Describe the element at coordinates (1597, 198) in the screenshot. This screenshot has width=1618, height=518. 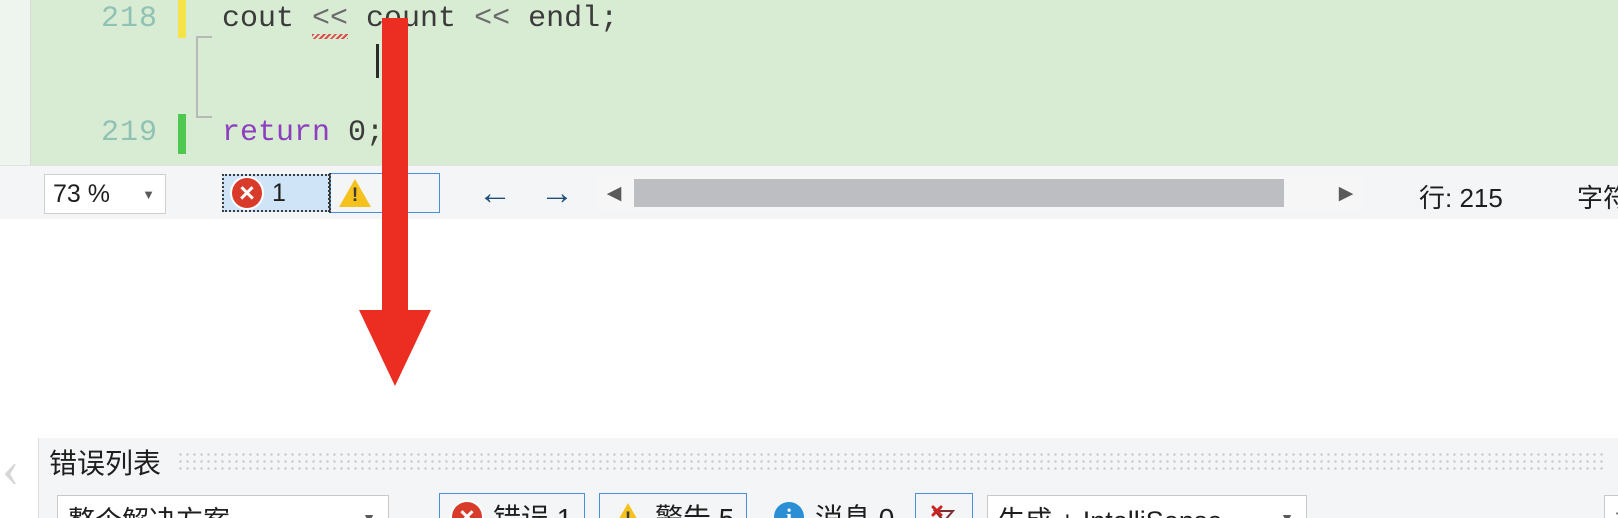
I see `status-char-number: 字符` at that location.